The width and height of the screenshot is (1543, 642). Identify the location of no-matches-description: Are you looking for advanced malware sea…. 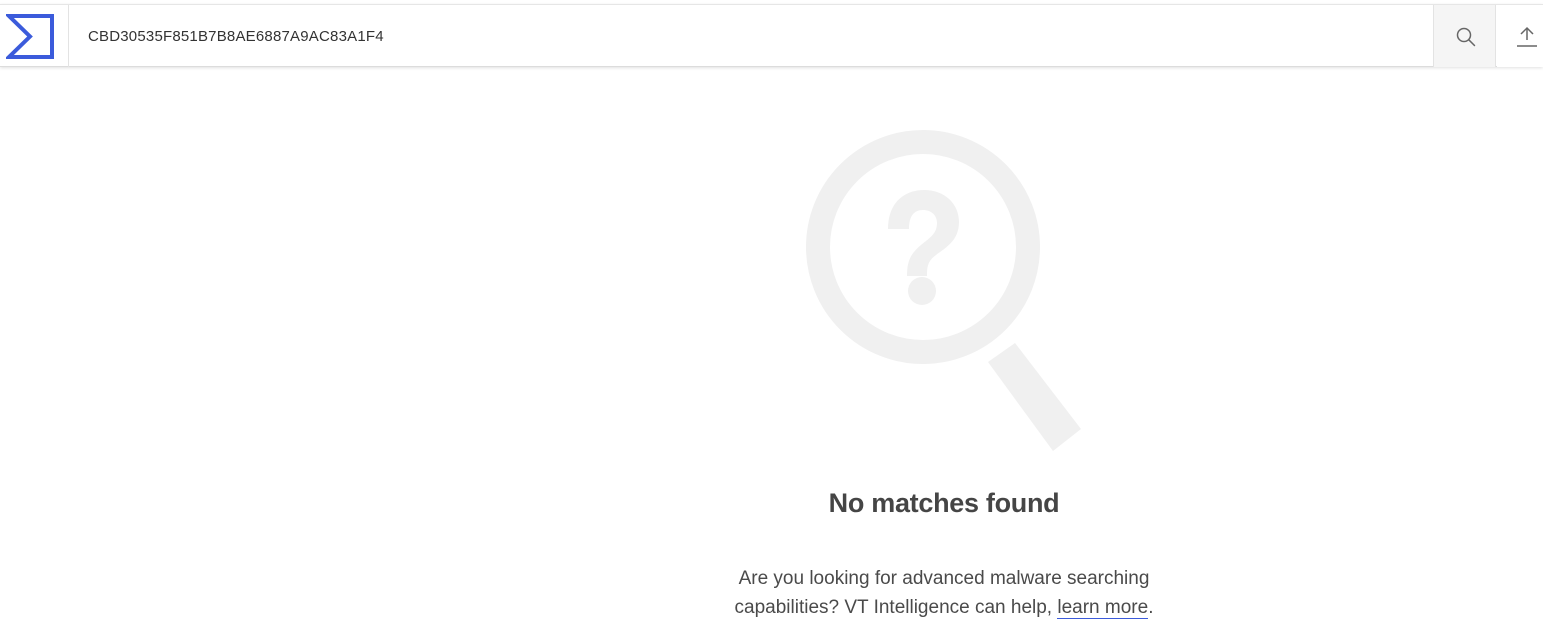
(944, 593).